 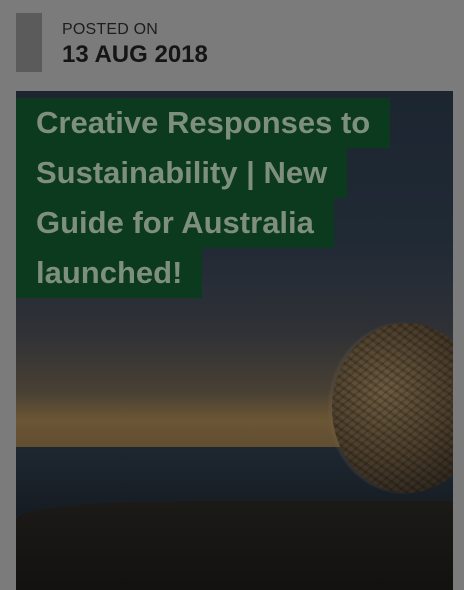 I want to click on posted-on-label: POSTED ON, so click(x=110, y=29).